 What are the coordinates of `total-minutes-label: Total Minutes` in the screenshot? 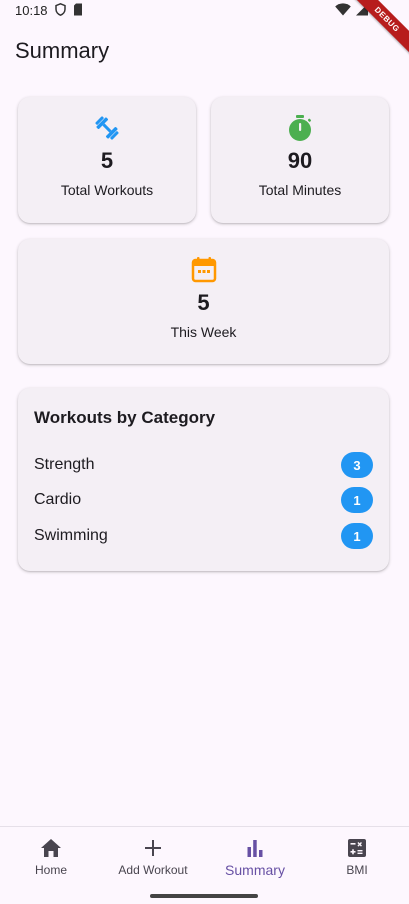 It's located at (300, 190).